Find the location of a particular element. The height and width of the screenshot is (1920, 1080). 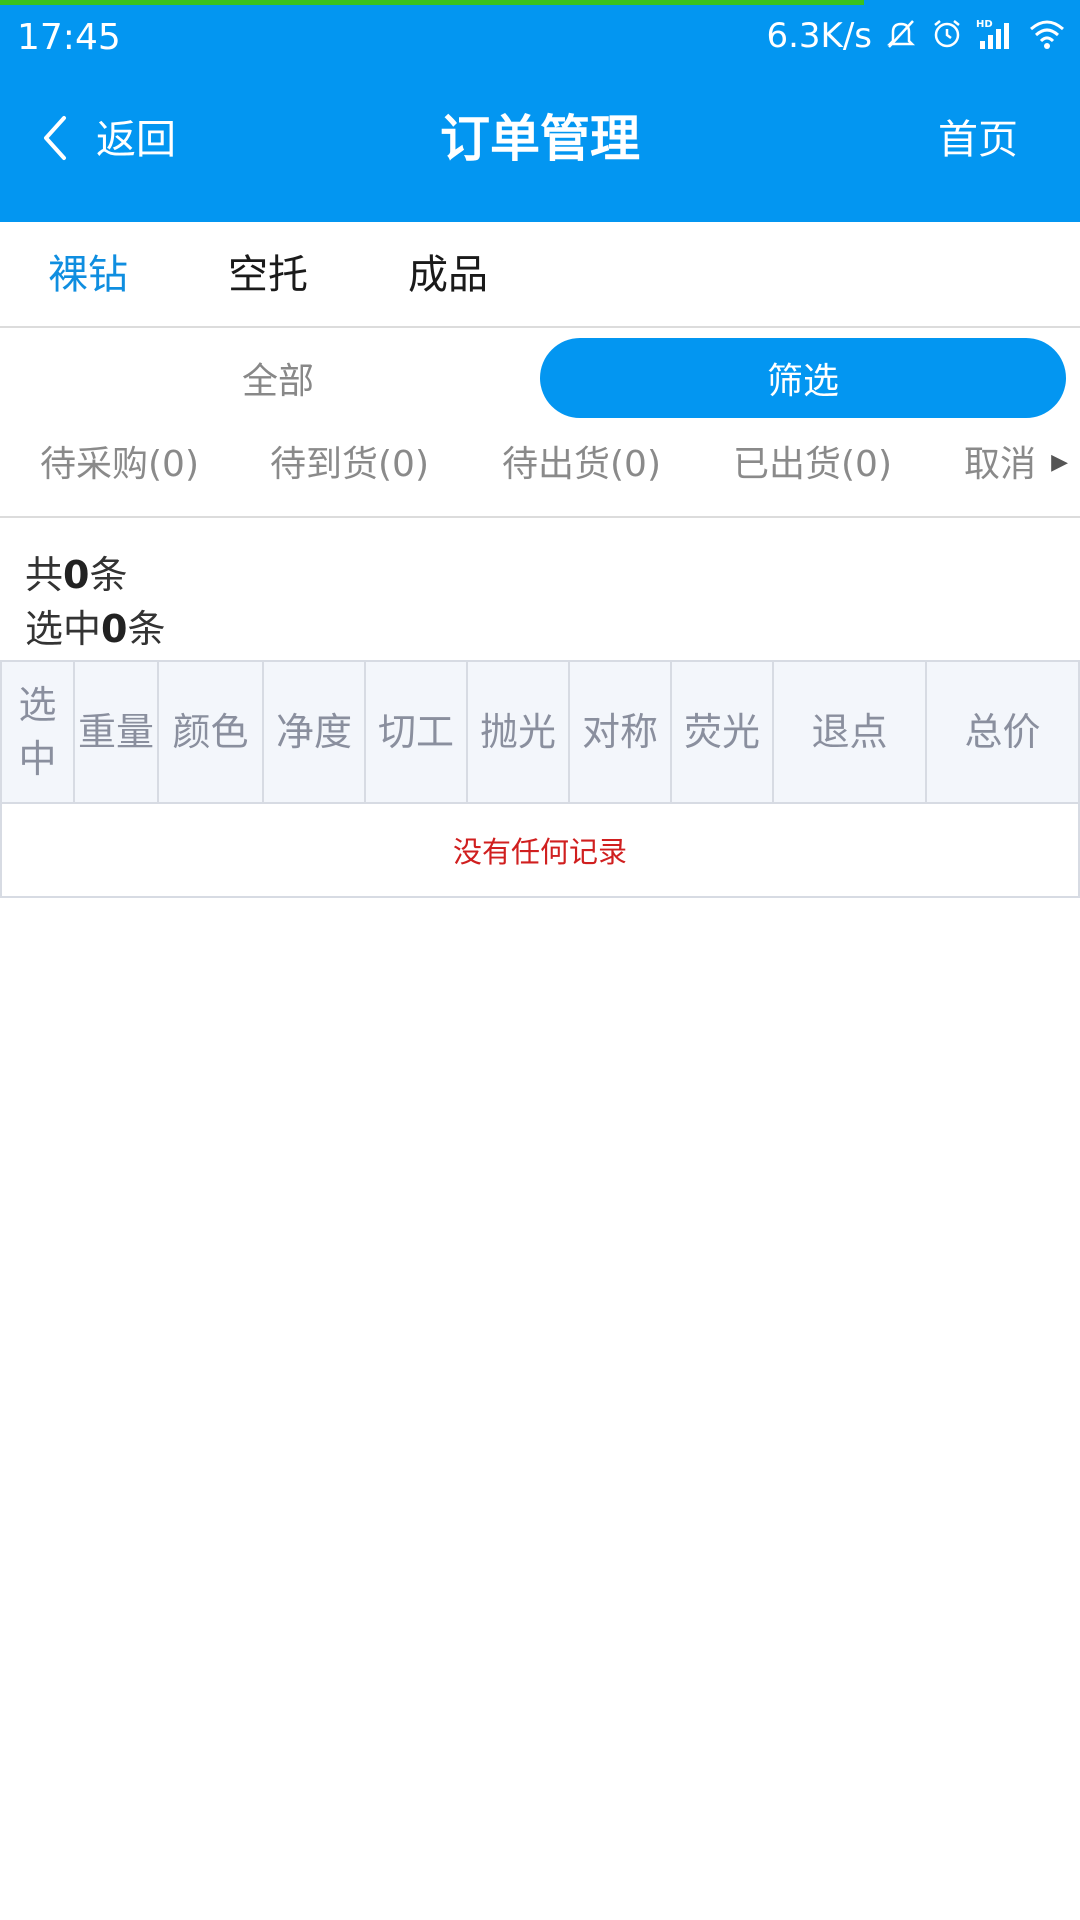

hd-signal-icon: HD is located at coordinates (996, 36).